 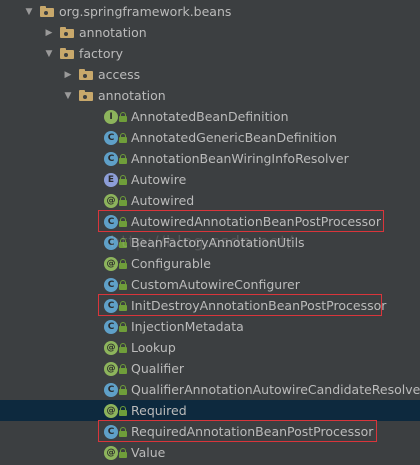 I want to click on tree-item-label: InjectionMetadata, so click(x=187, y=326).